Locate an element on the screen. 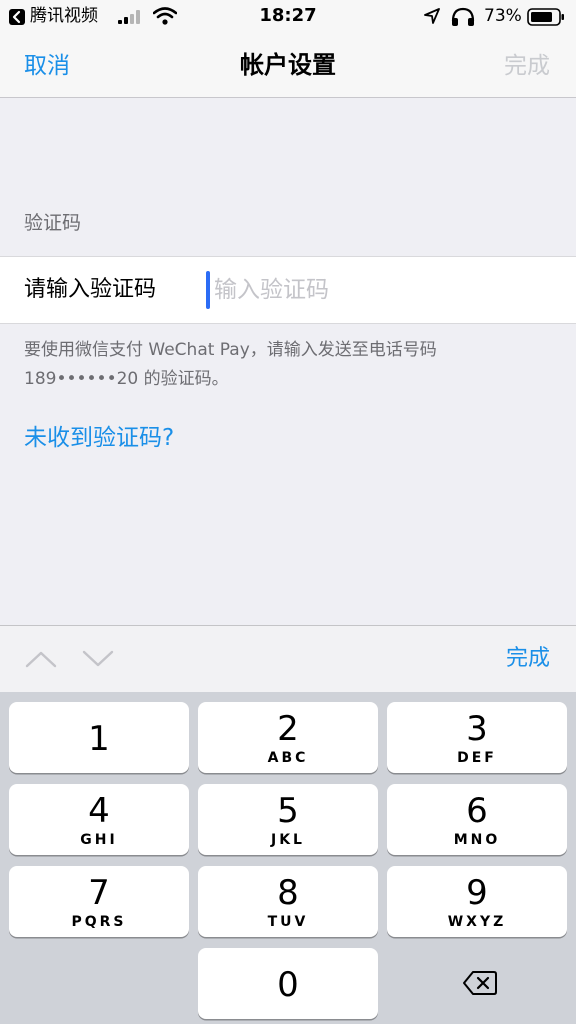 This screenshot has height=1024, width=576. key-digit: 1 is located at coordinates (99, 739).